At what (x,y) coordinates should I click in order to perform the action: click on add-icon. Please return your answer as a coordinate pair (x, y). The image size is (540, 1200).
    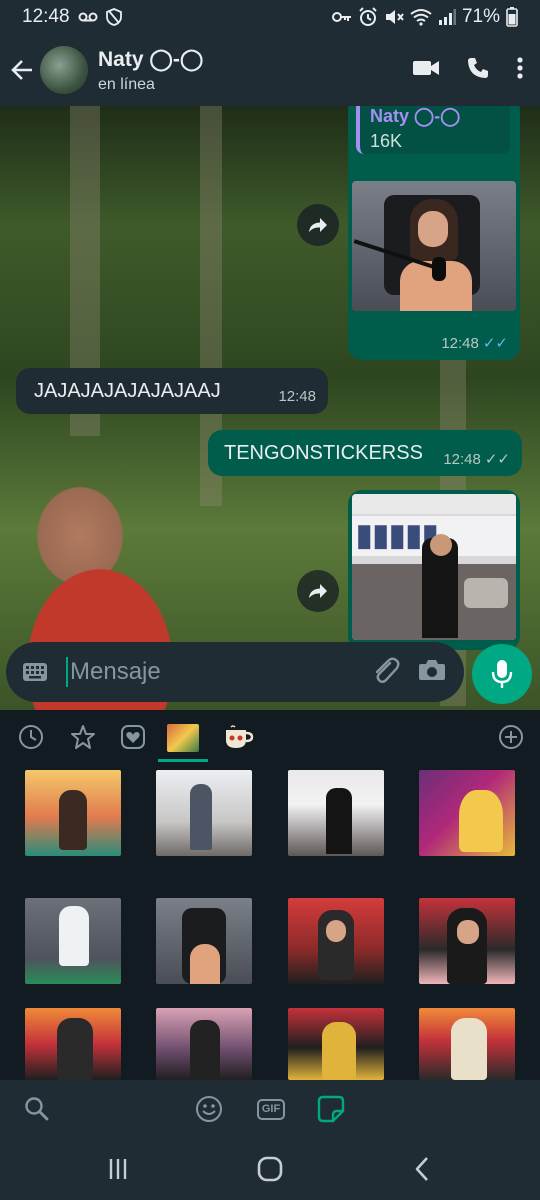
    Looking at the image, I should click on (511, 737).